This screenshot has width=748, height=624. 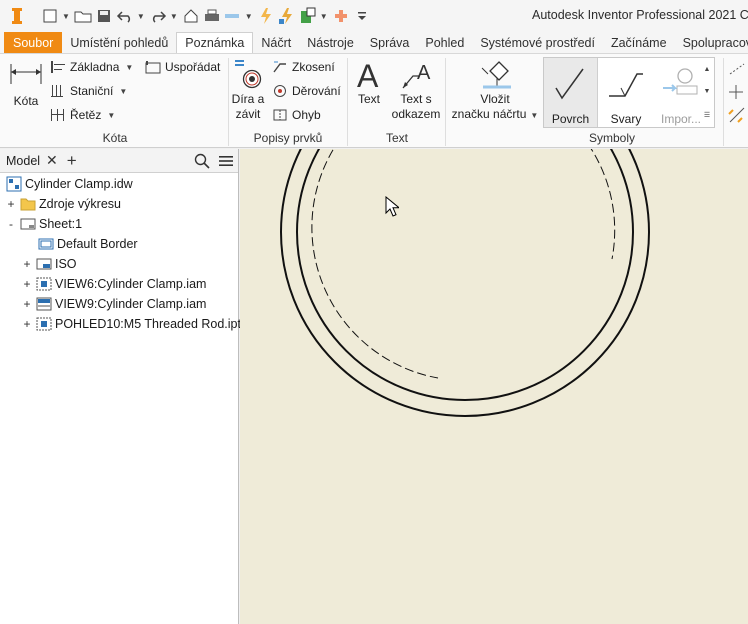 What do you see at coordinates (131, 284) in the screenshot?
I see `tree-item-label: VIEW6:Cylinder Clamp.iam` at bounding box center [131, 284].